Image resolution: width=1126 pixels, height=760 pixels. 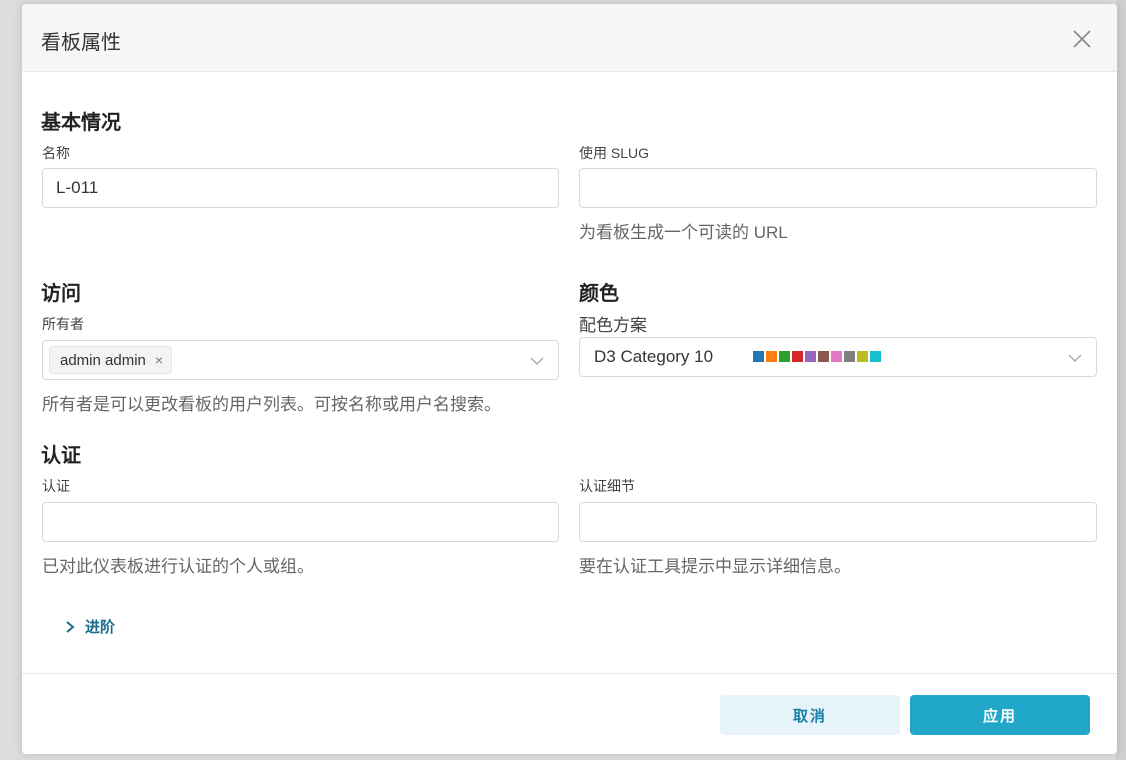 I want to click on access-section-title: 访问, so click(x=61, y=294).